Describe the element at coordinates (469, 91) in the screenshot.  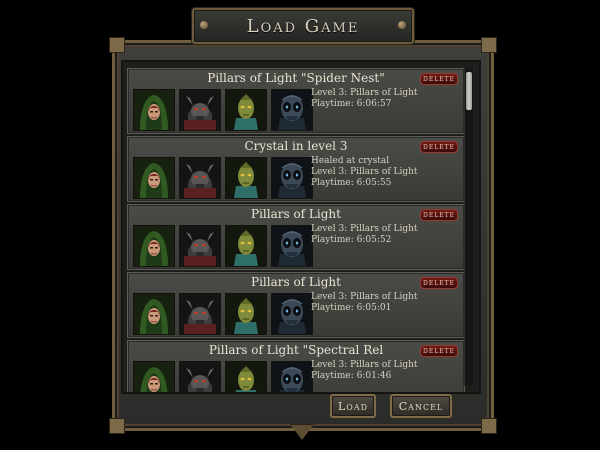
I see `scroll-thumb` at that location.